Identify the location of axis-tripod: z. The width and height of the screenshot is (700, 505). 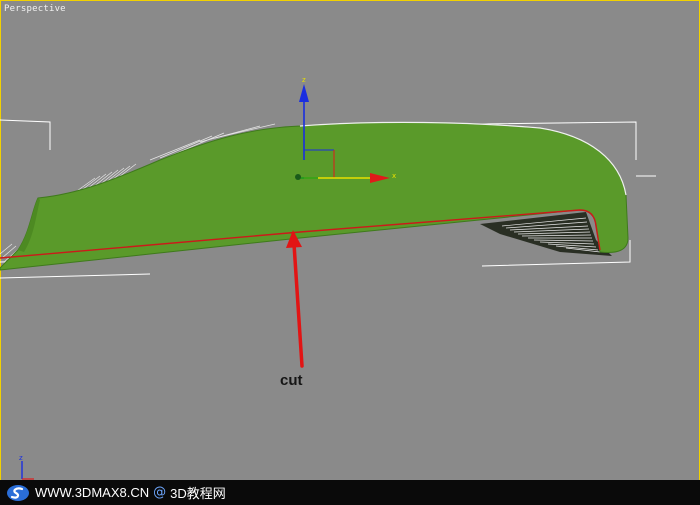
(26, 467).